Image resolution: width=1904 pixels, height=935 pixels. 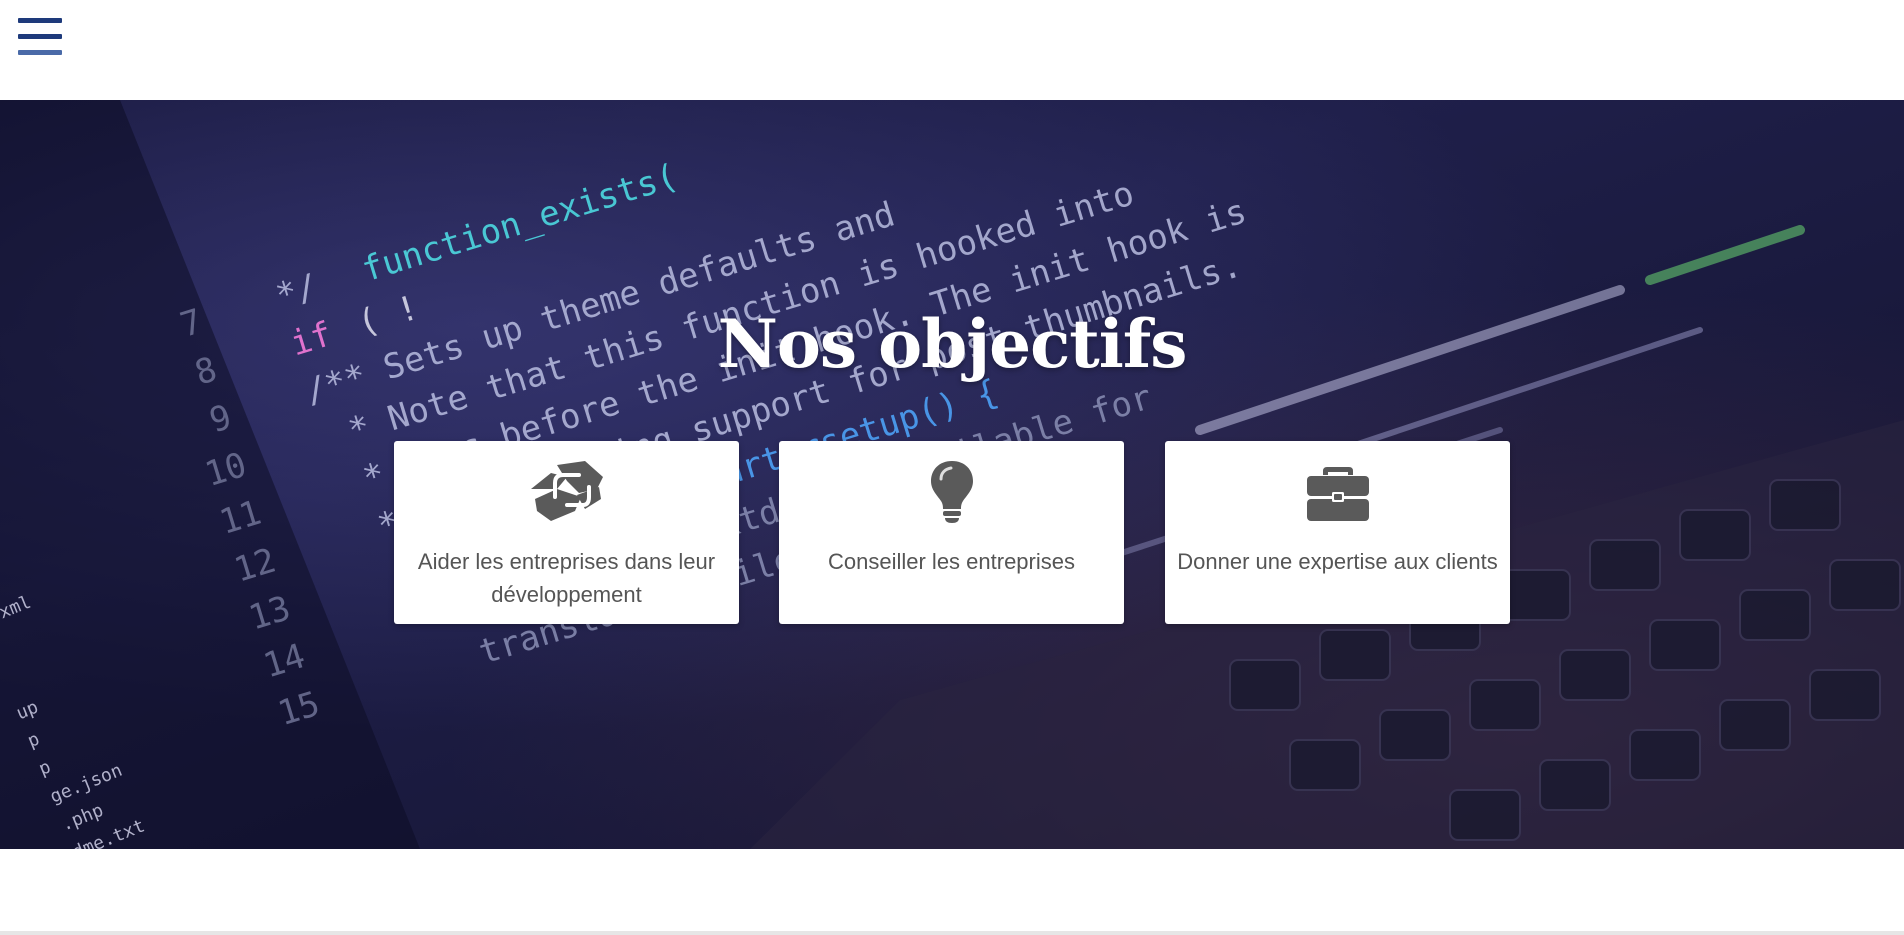 I want to click on page-title: Nos objectifs, so click(x=952, y=344).